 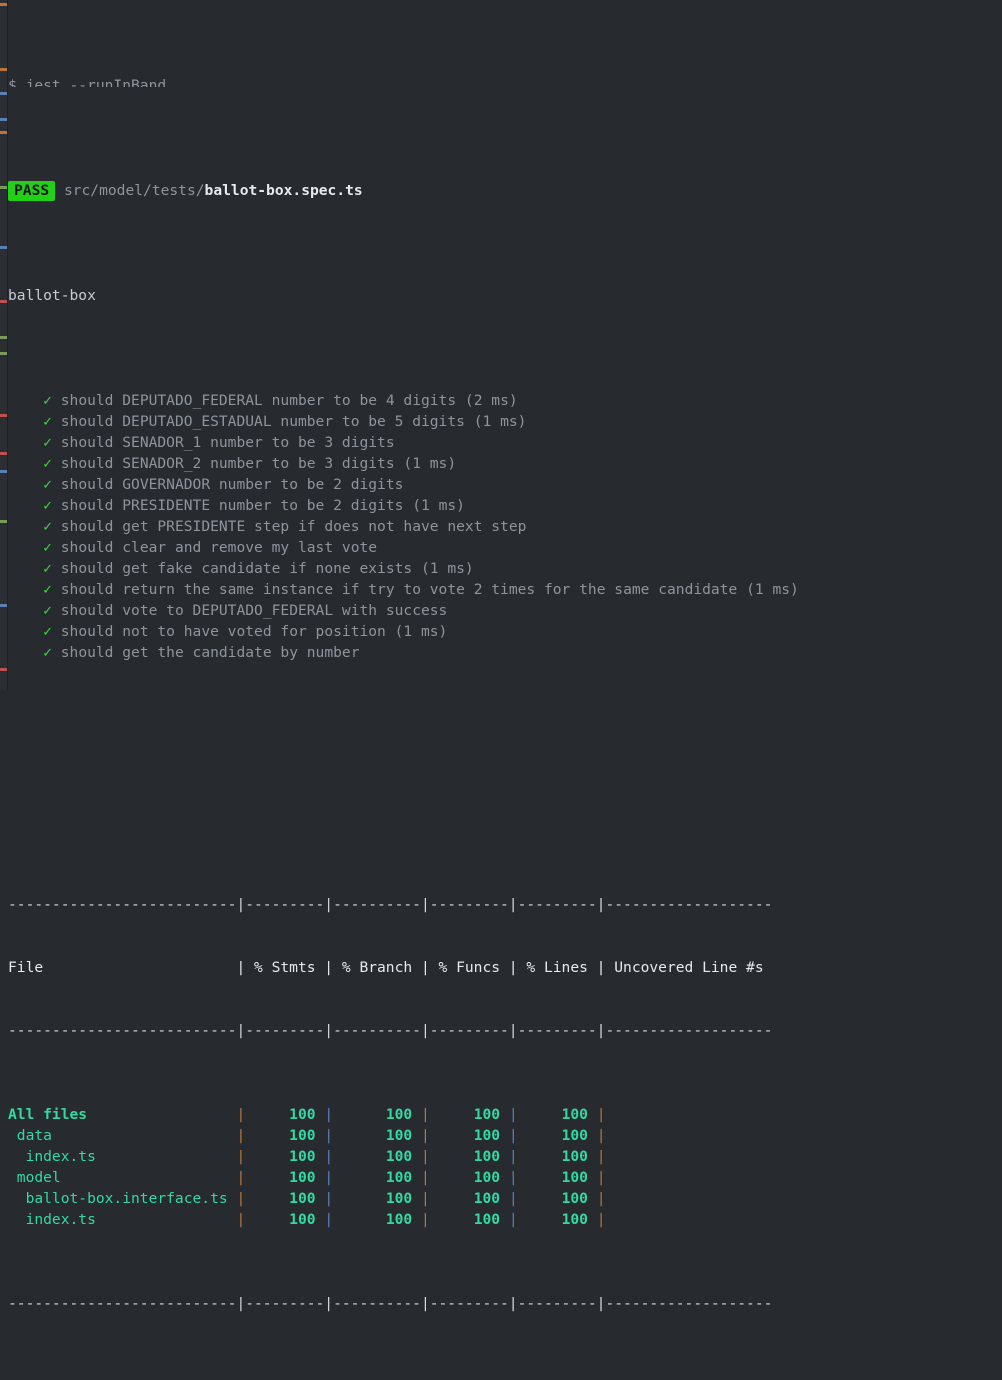 What do you see at coordinates (505, 81) in the screenshot?
I see `prompt-line: $ jest --runInBand` at bounding box center [505, 81].